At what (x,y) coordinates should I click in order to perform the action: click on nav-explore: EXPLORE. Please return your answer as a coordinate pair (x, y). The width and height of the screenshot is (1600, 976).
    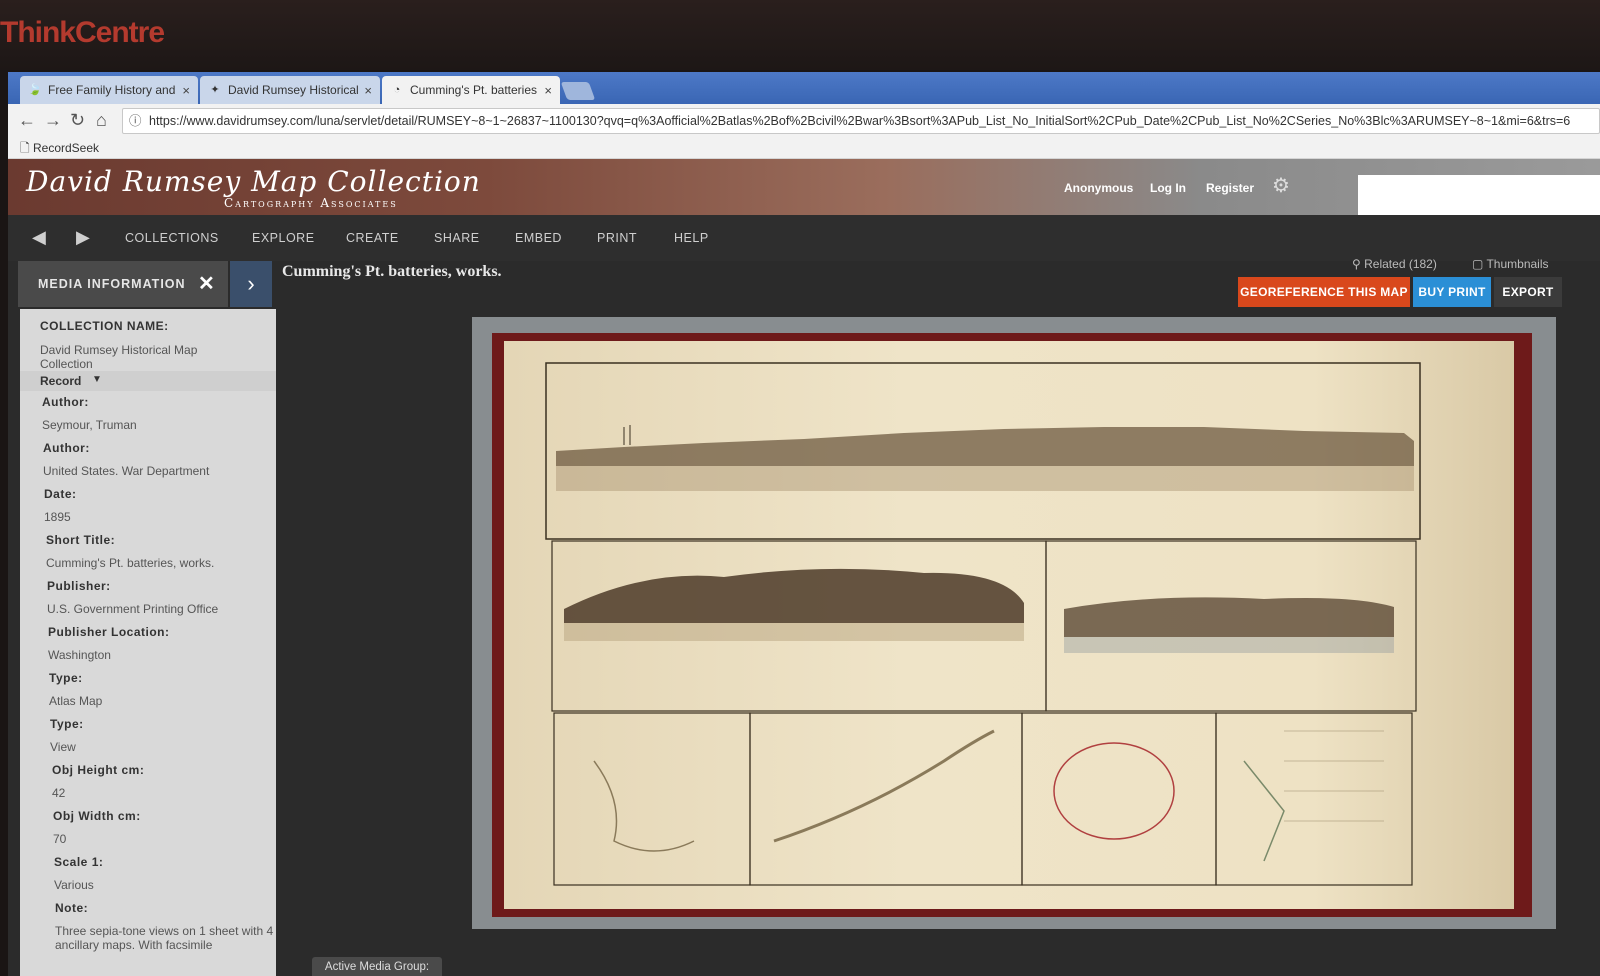
    Looking at the image, I should click on (283, 238).